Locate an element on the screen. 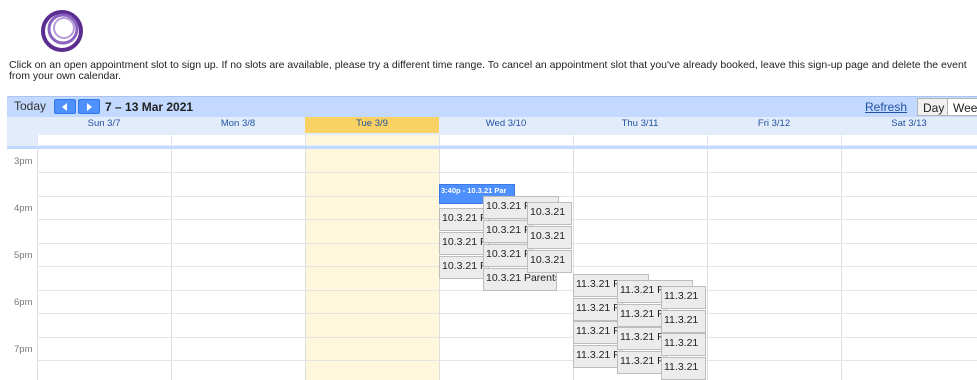 This screenshot has height=380, width=977. prev-week-button is located at coordinates (65, 106).